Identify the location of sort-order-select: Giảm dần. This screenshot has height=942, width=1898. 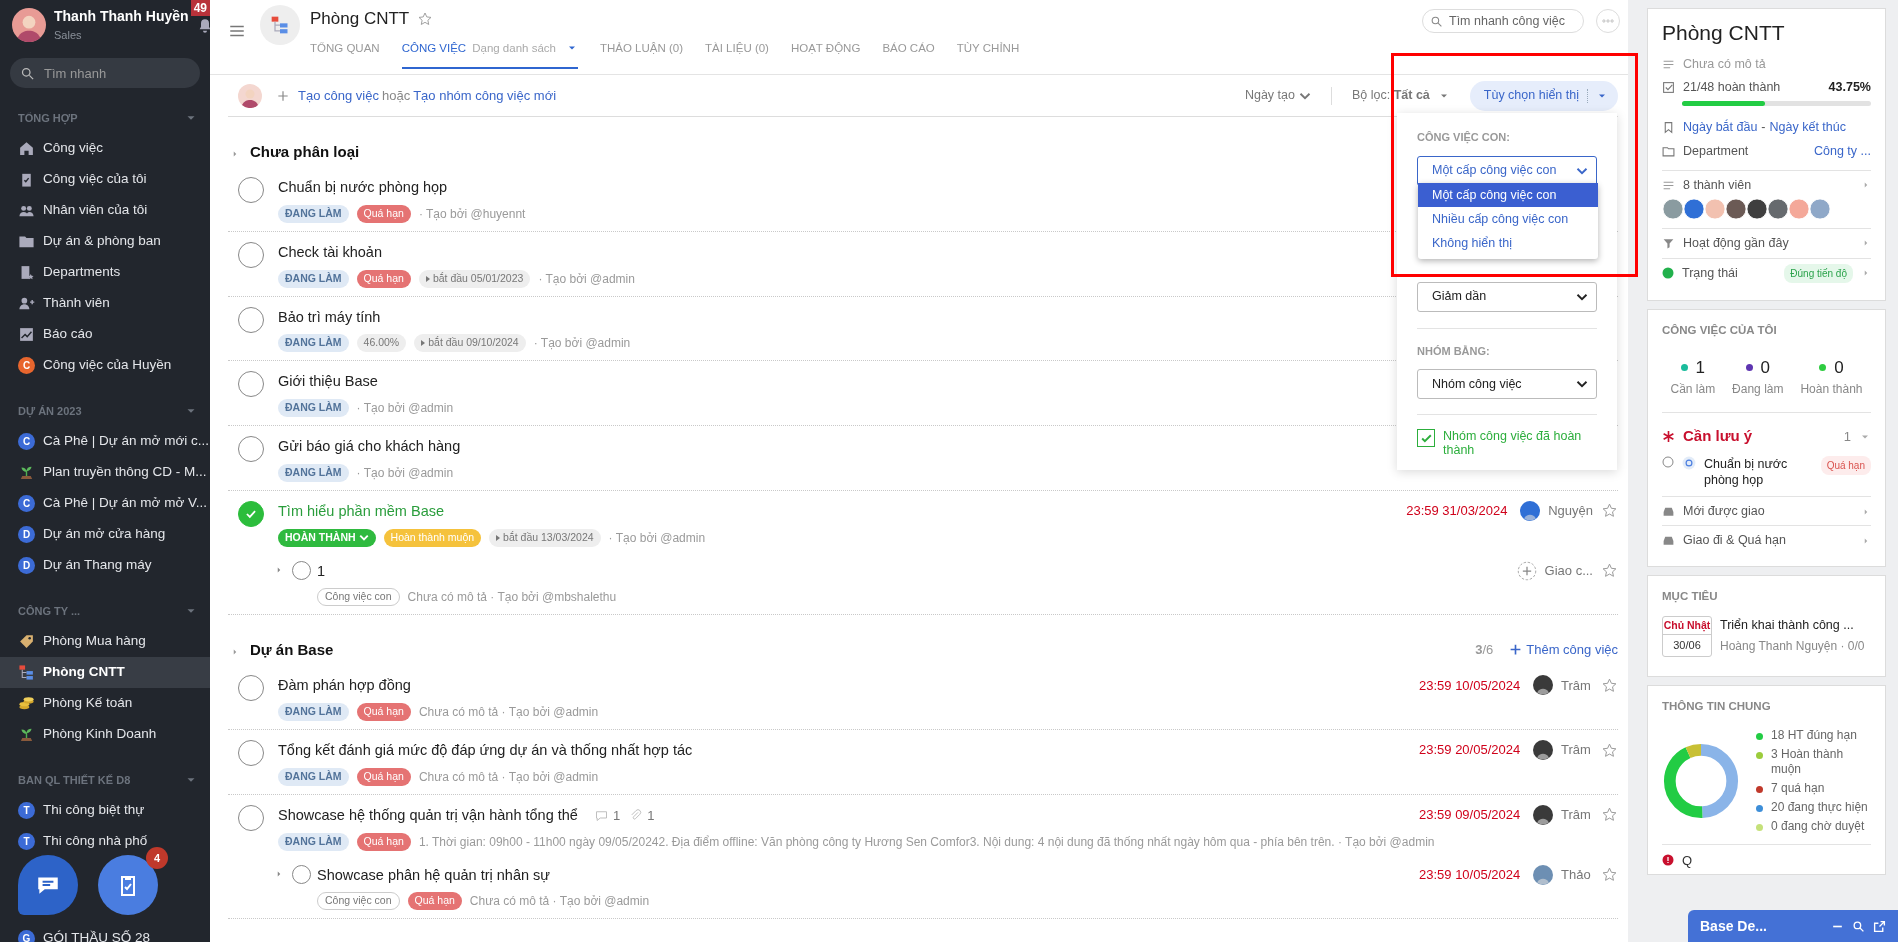
(1507, 296).